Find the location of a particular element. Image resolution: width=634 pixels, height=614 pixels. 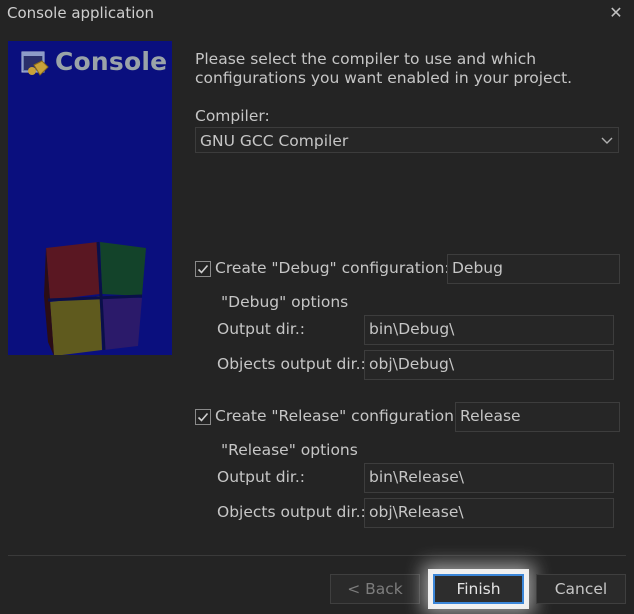

console-app-logo-icon is located at coordinates (35, 64).